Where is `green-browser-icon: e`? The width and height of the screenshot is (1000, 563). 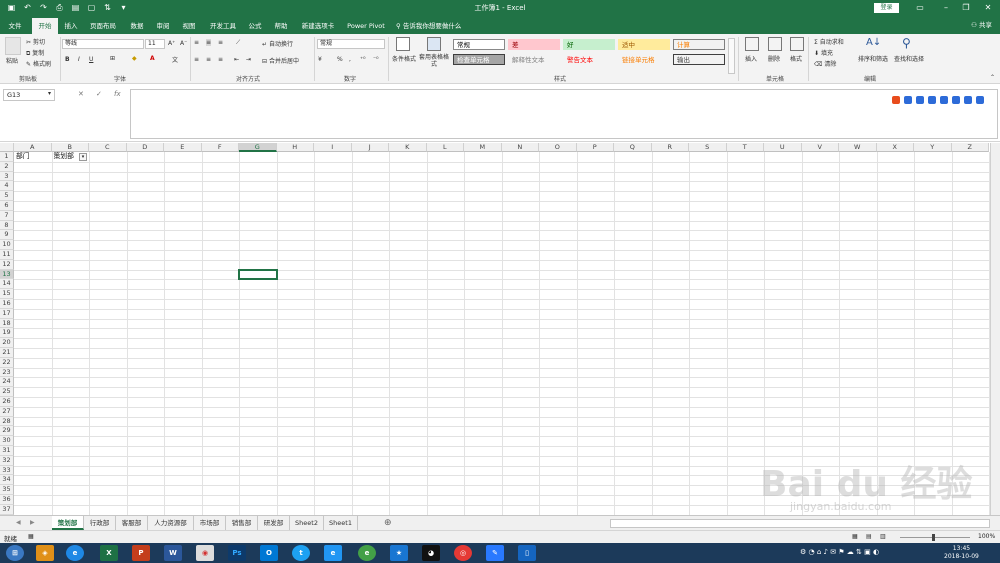 green-browser-icon: e is located at coordinates (367, 553).